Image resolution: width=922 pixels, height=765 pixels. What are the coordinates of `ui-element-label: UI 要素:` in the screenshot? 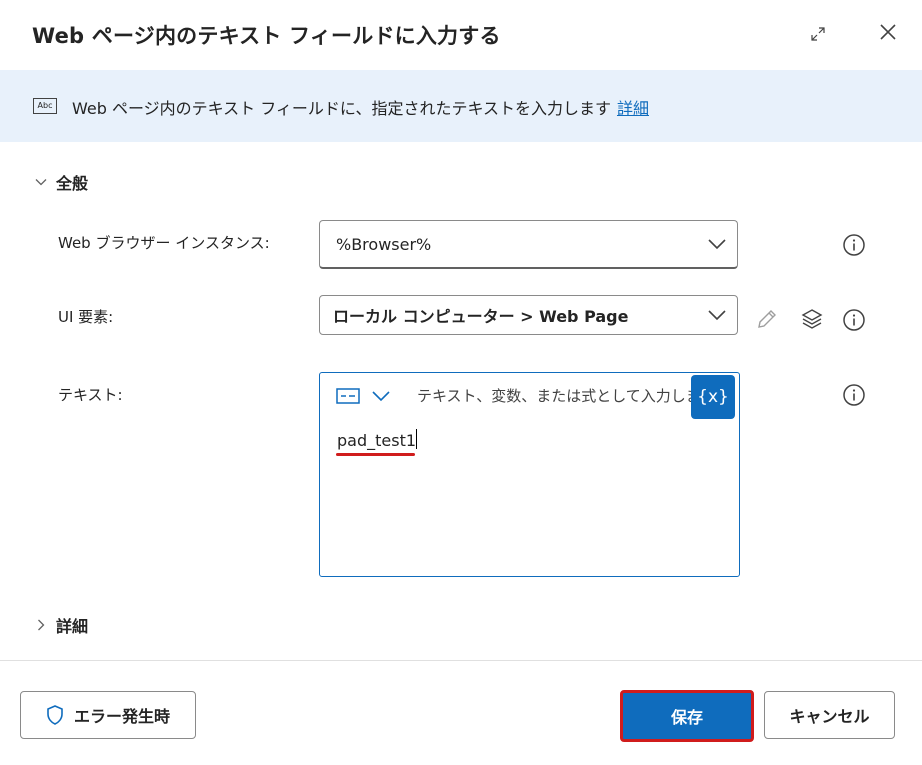 It's located at (86, 317).